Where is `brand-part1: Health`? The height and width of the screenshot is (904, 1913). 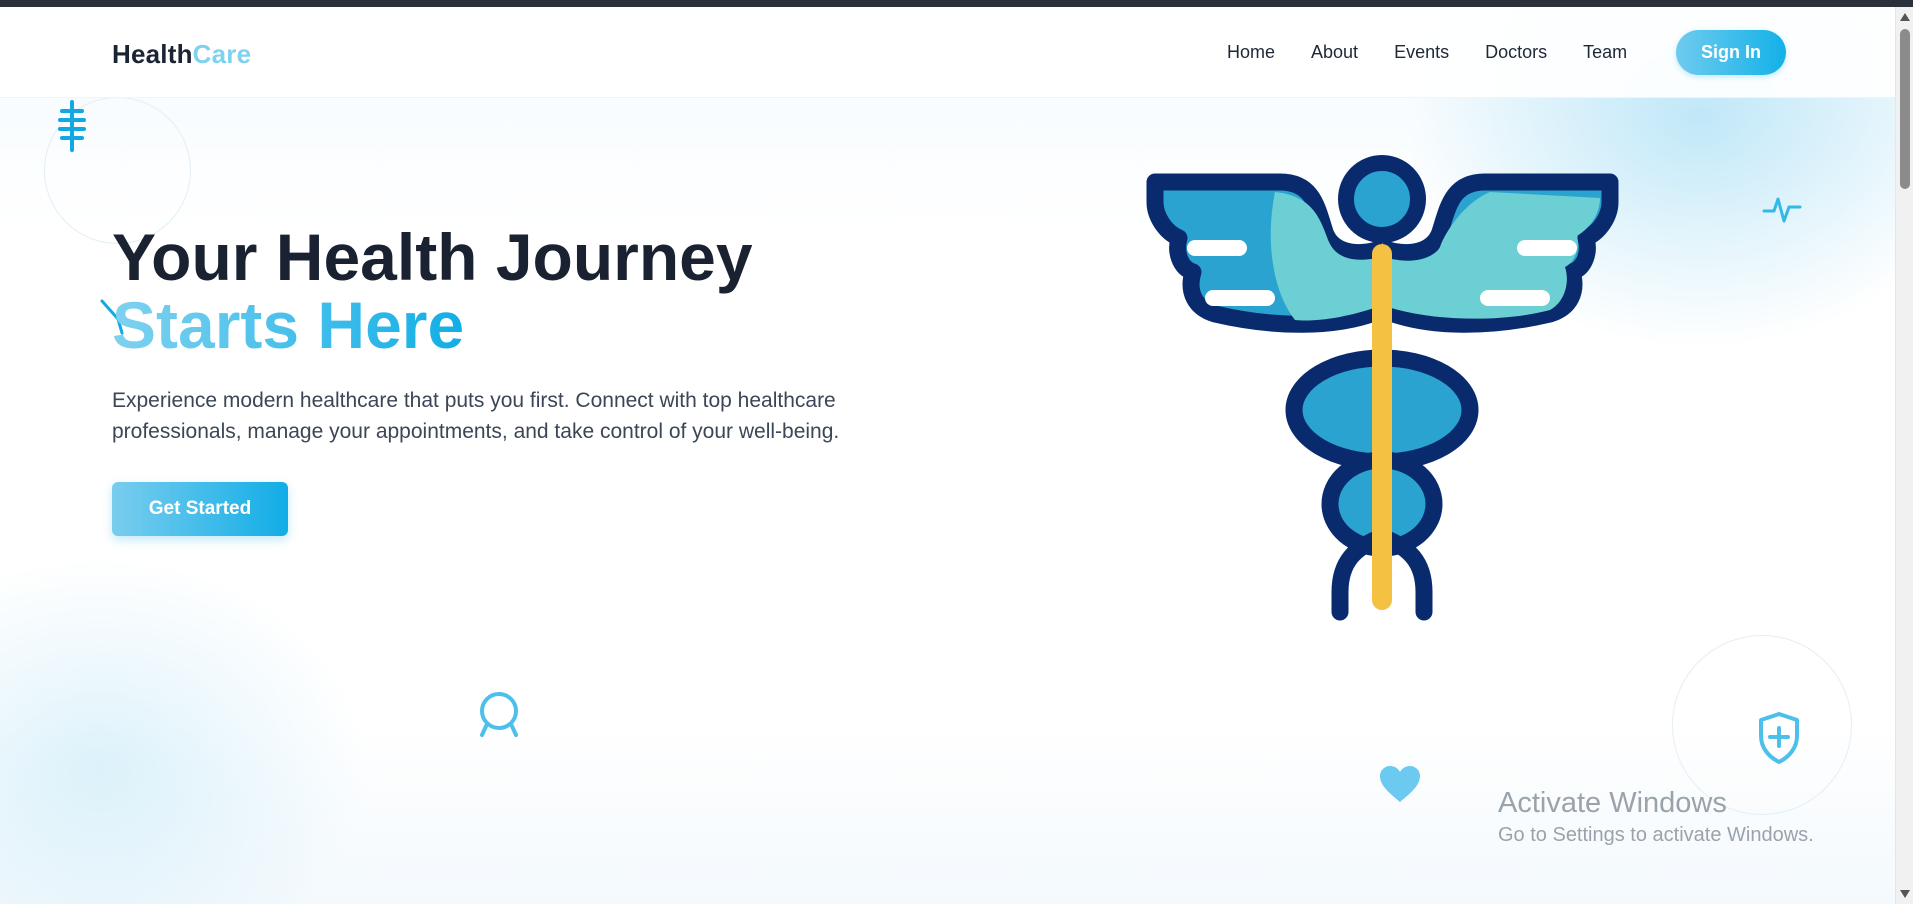
brand-part1: Health is located at coordinates (152, 54).